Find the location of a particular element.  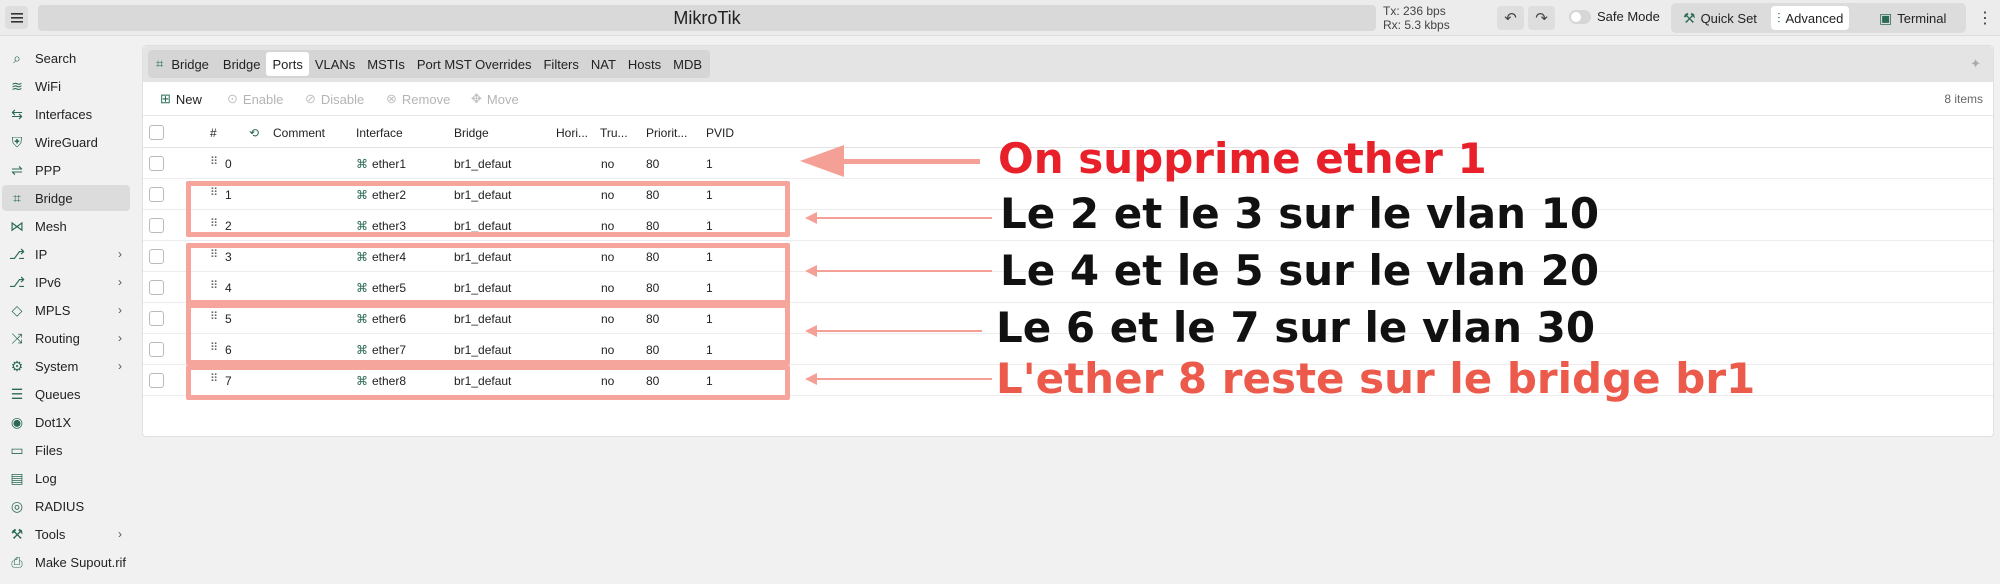

sidebar-item-mpls: ◇ MPLS › is located at coordinates (66, 310).